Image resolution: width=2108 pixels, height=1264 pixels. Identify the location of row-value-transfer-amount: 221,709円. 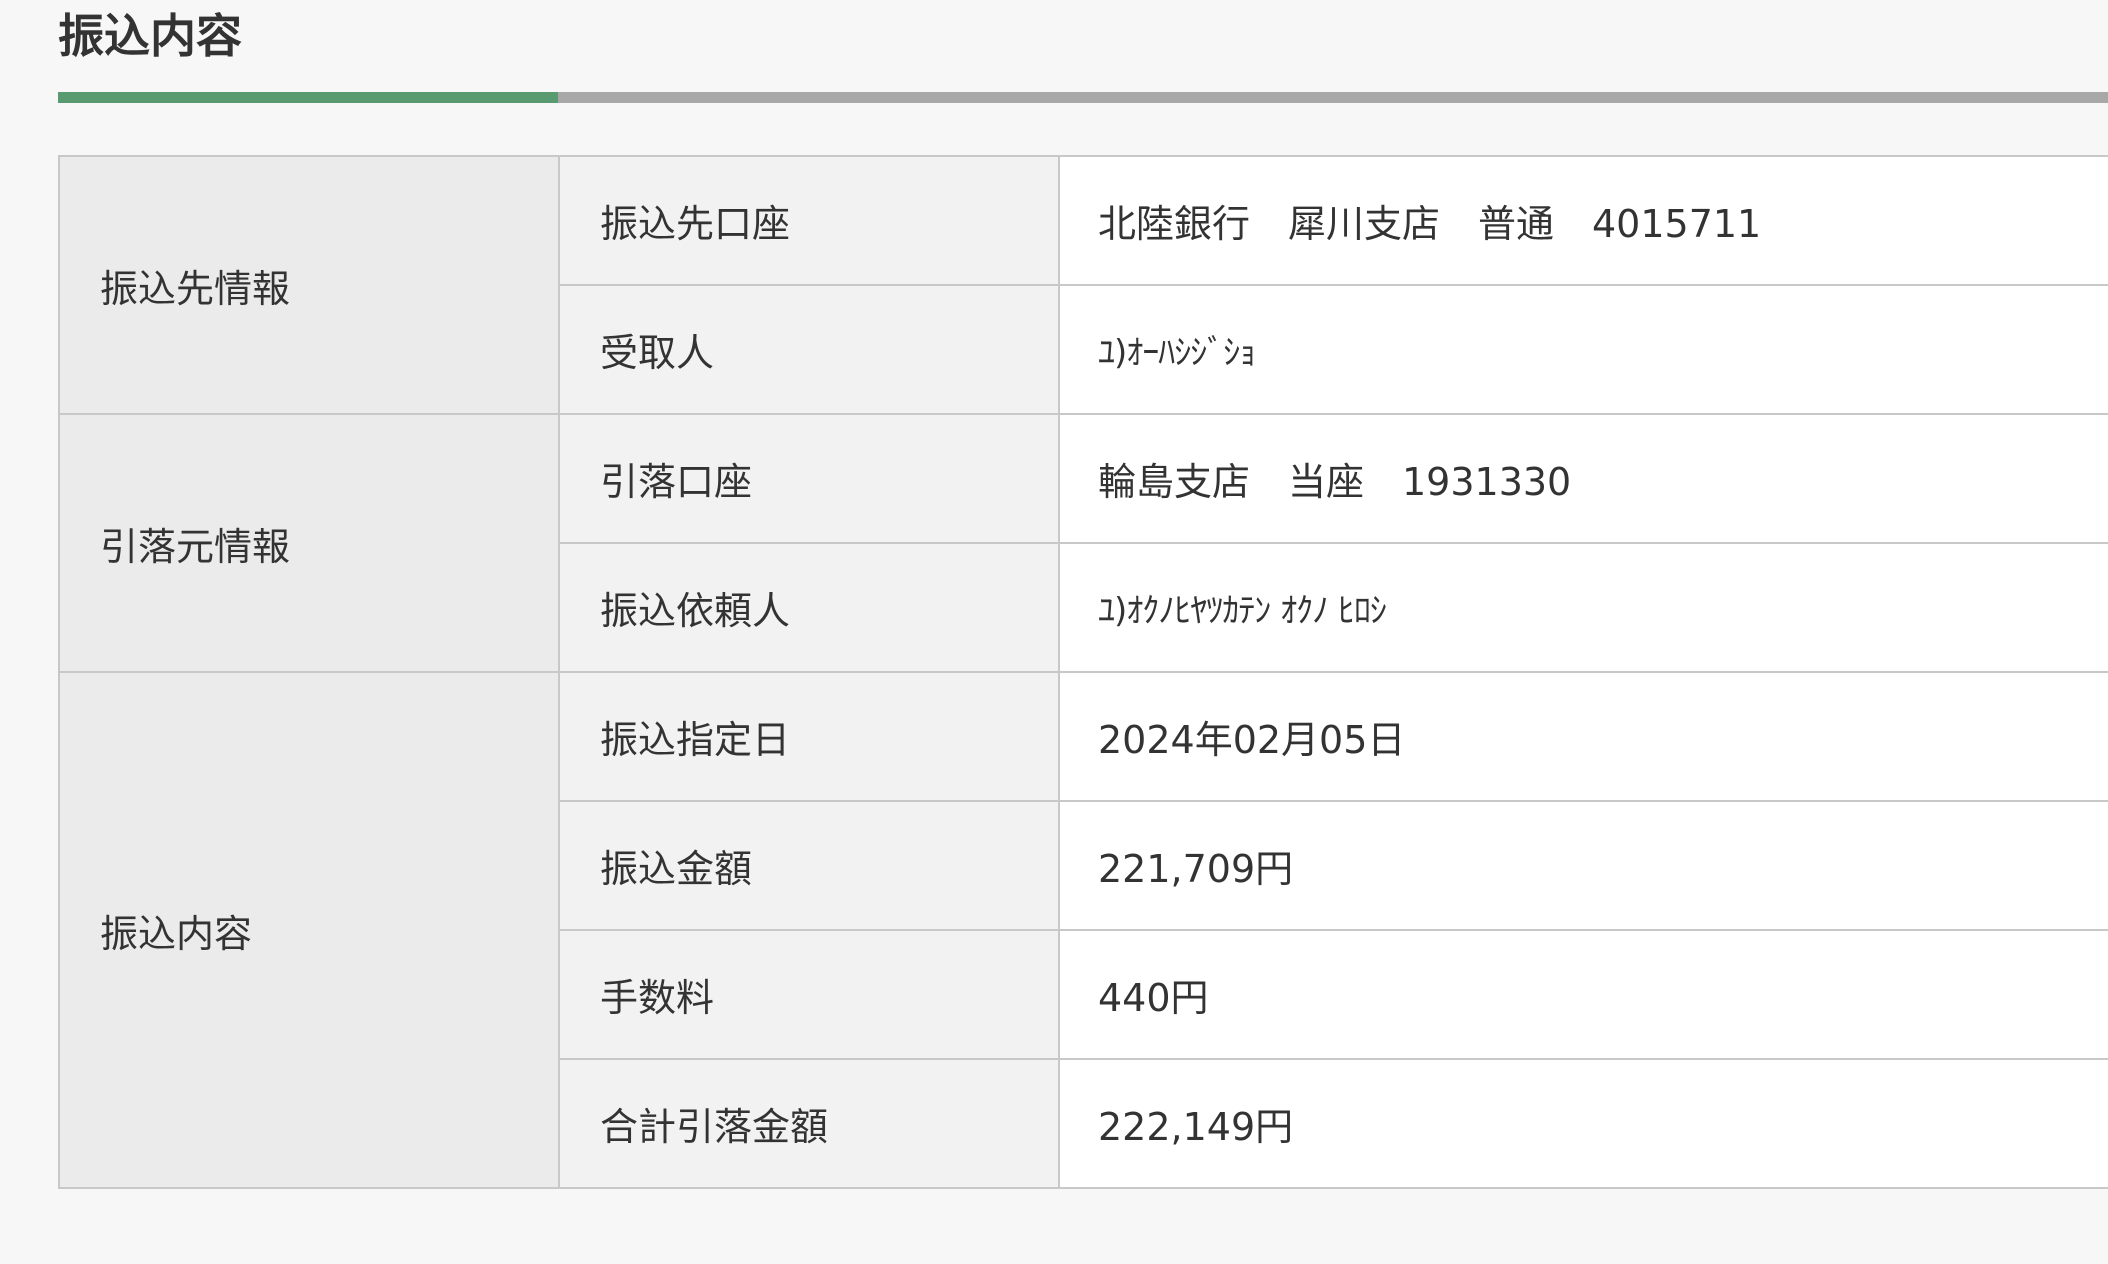
(1583, 865).